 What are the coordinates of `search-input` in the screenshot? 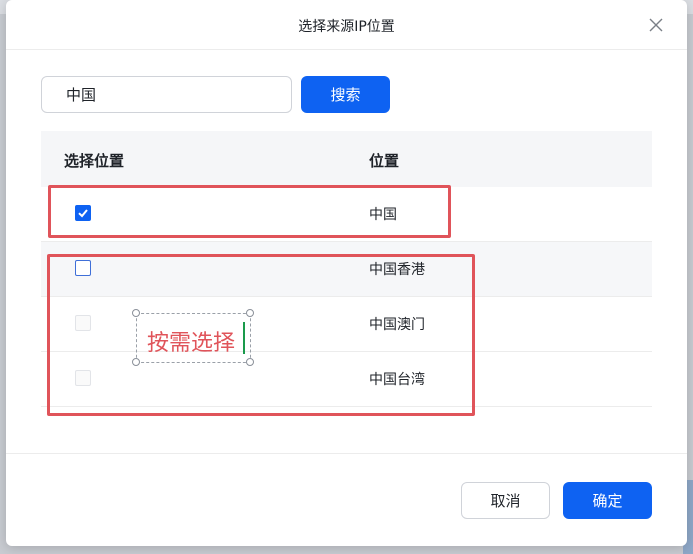 It's located at (166, 94).